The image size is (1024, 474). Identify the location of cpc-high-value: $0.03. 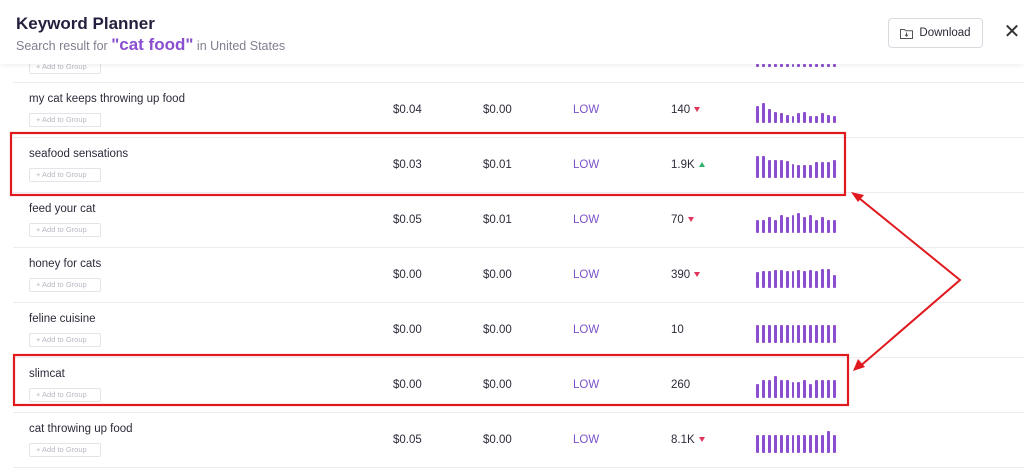
(407, 165).